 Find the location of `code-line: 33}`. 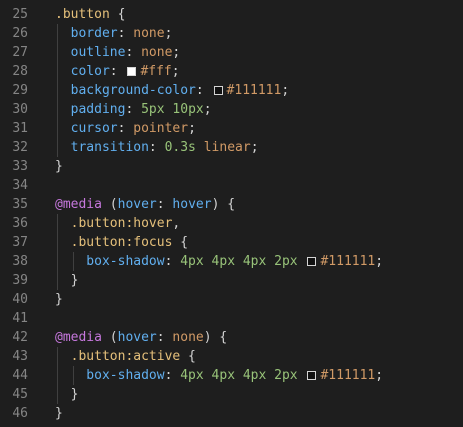

code-line: 33} is located at coordinates (231, 166).